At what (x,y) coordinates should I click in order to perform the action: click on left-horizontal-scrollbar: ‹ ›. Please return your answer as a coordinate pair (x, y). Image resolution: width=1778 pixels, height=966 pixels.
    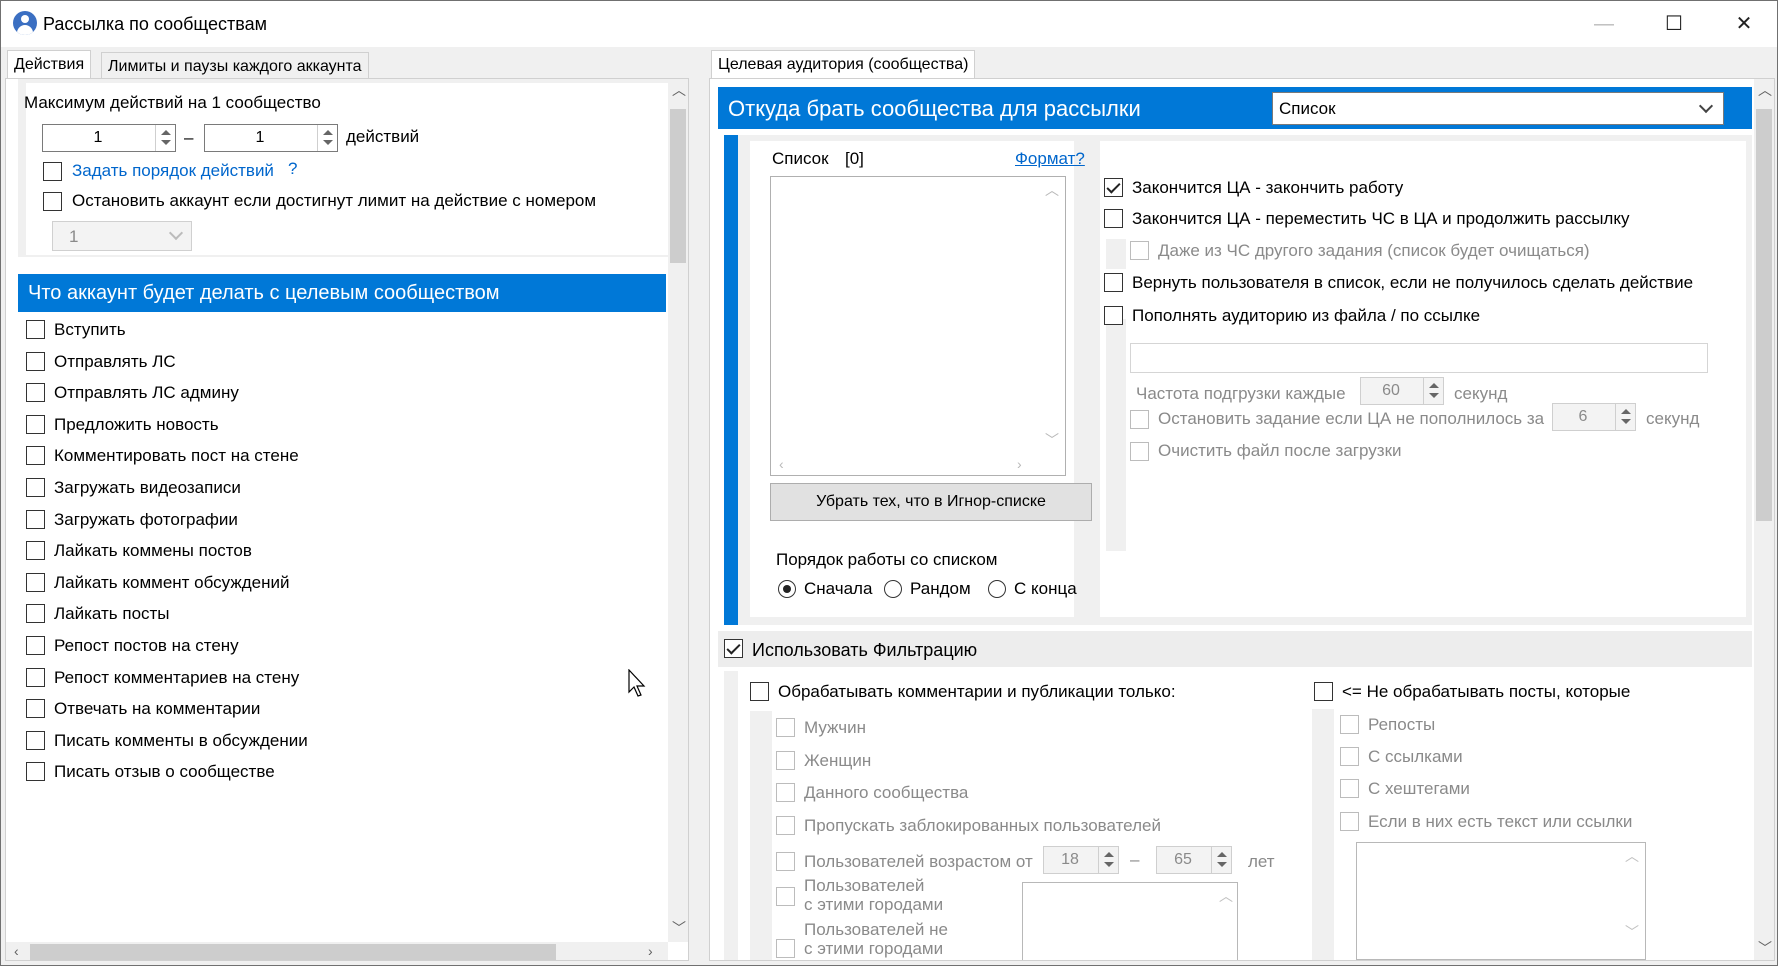
    Looking at the image, I should click on (337, 951).